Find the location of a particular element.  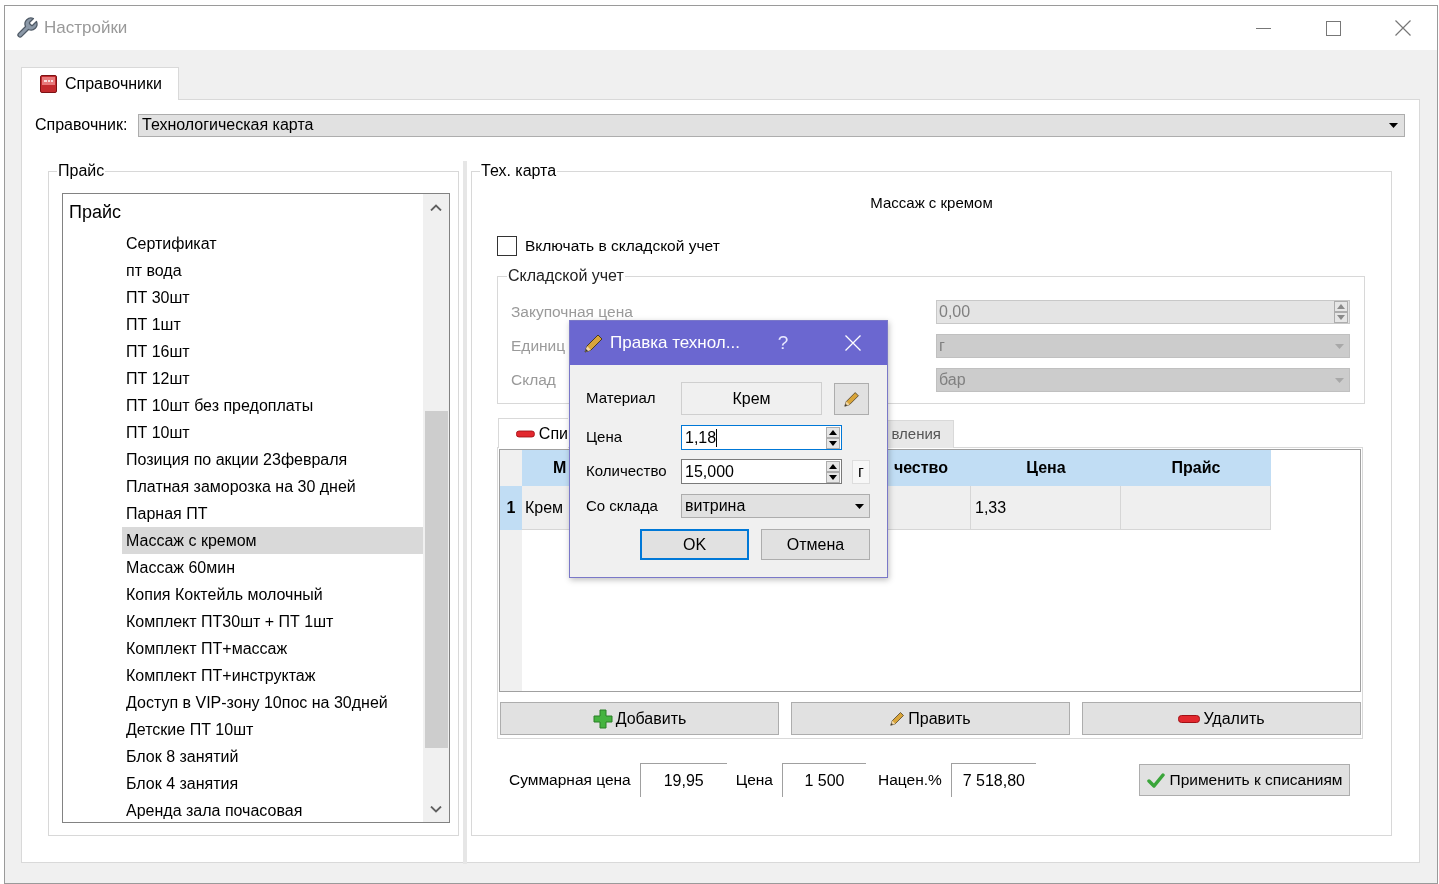

cell-text: Крем is located at coordinates (544, 507).